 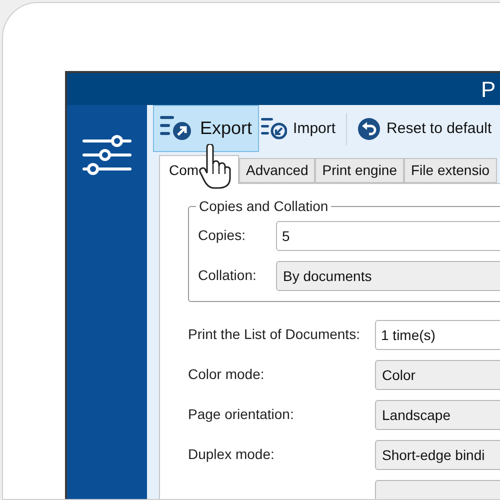 I want to click on field-label: Duplex mode:, so click(x=231, y=454).